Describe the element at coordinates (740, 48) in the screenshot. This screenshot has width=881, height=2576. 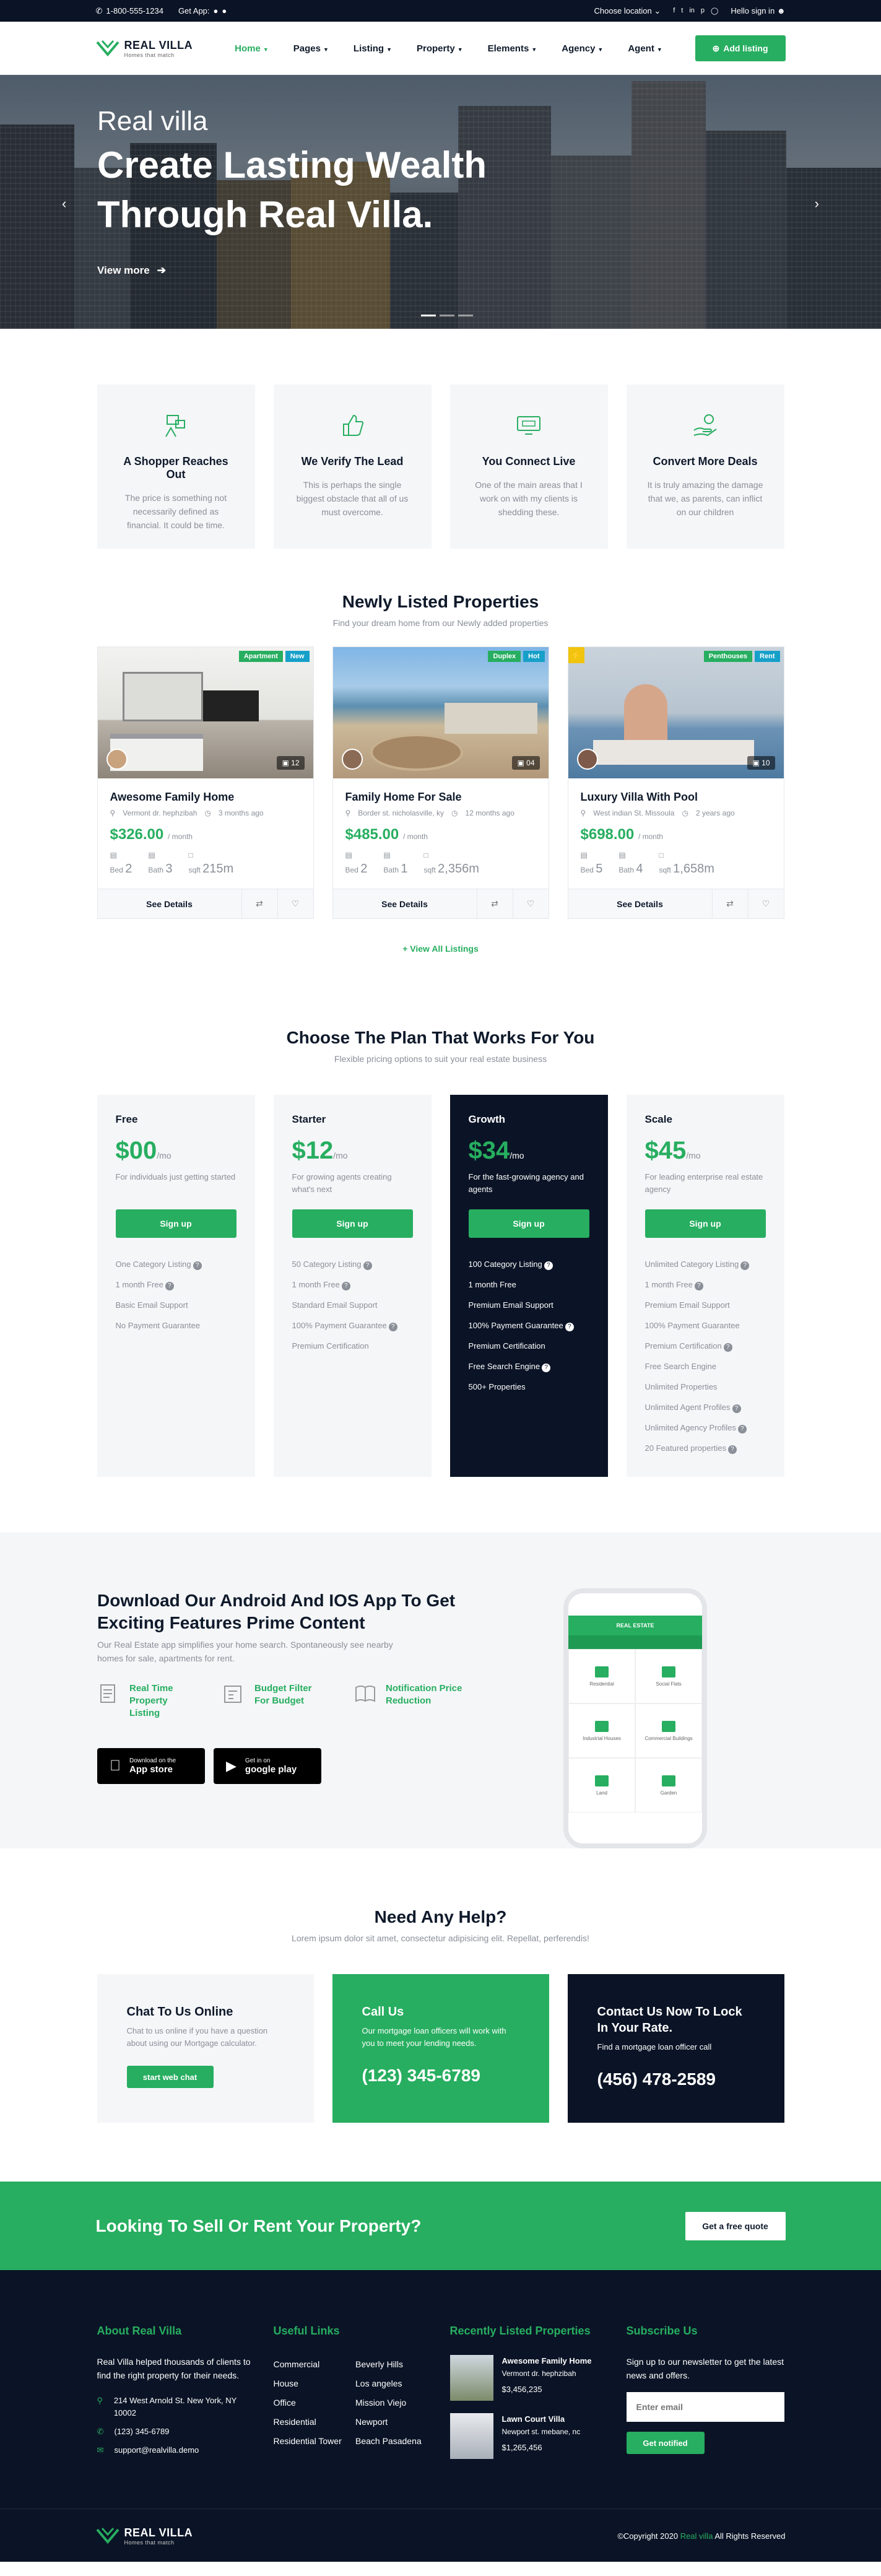
I see `add-listing-button: ⊕ Add listing` at that location.